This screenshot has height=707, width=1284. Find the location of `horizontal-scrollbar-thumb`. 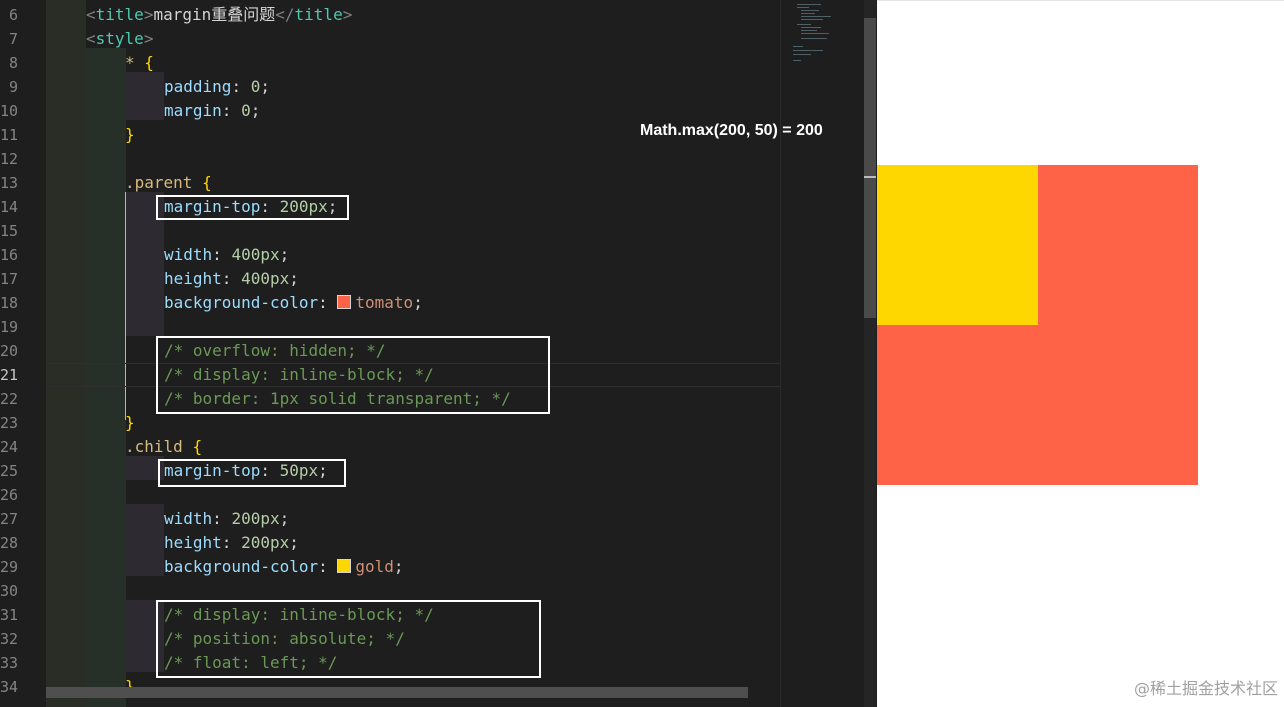

horizontal-scrollbar-thumb is located at coordinates (397, 692).